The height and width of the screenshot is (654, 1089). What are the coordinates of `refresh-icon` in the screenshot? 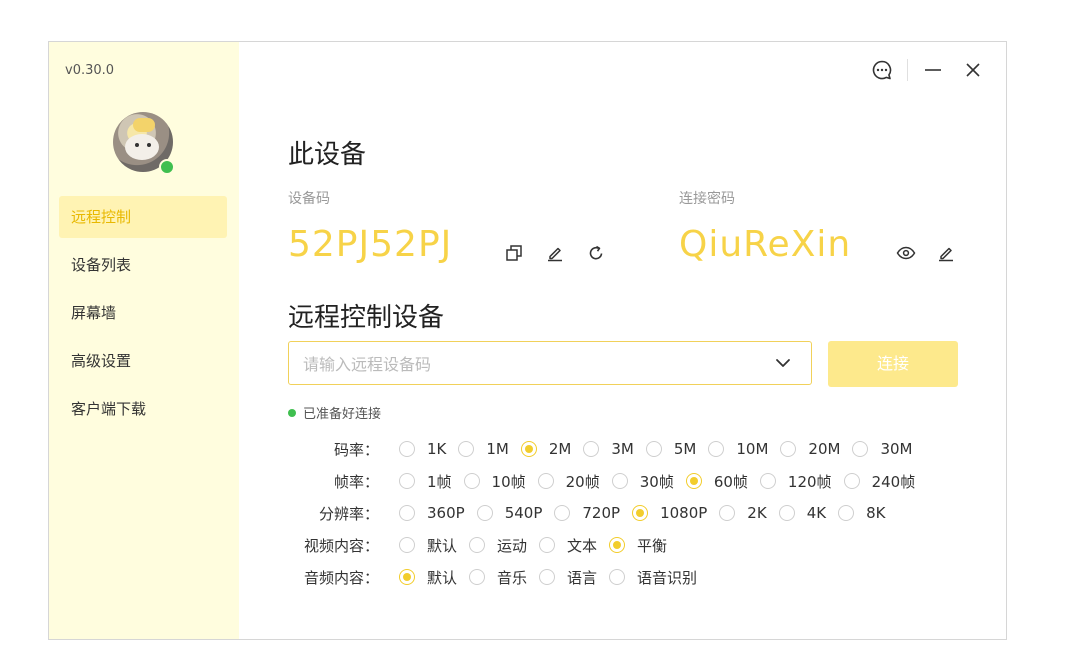 It's located at (596, 252).